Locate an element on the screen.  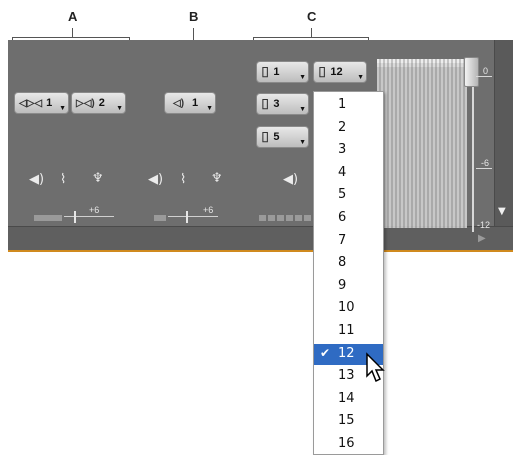
dropdown-option-label: 5 is located at coordinates (342, 195).